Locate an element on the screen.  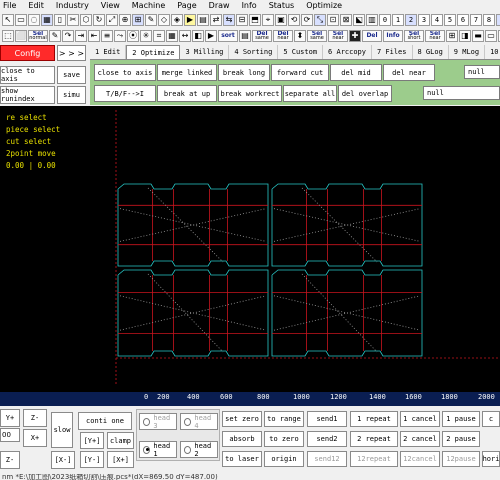
tool-28-icon: ▥ is located at coordinates (372, 19).